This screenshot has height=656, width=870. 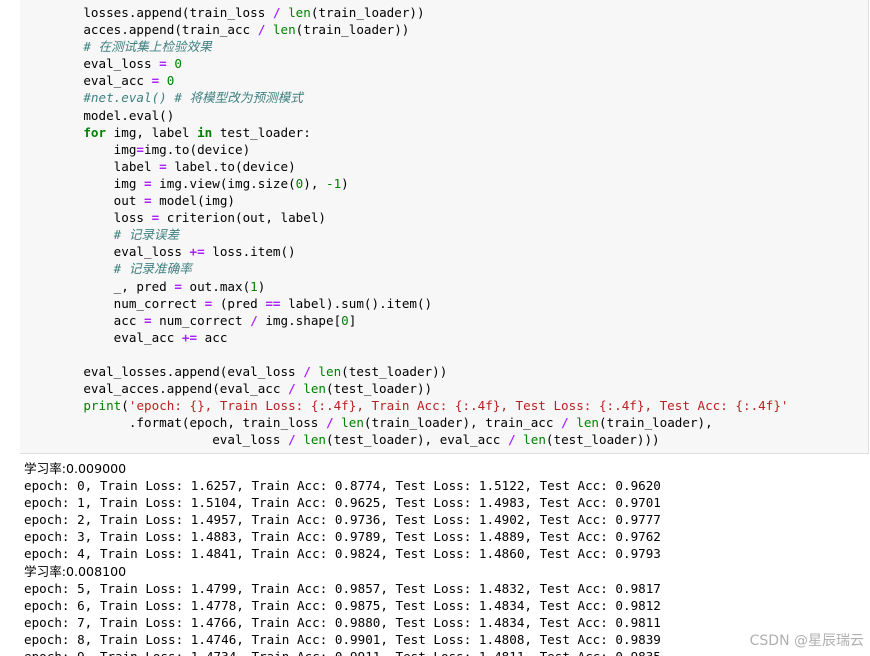 I want to click on code-token: img.to(device), so click(x=197, y=149).